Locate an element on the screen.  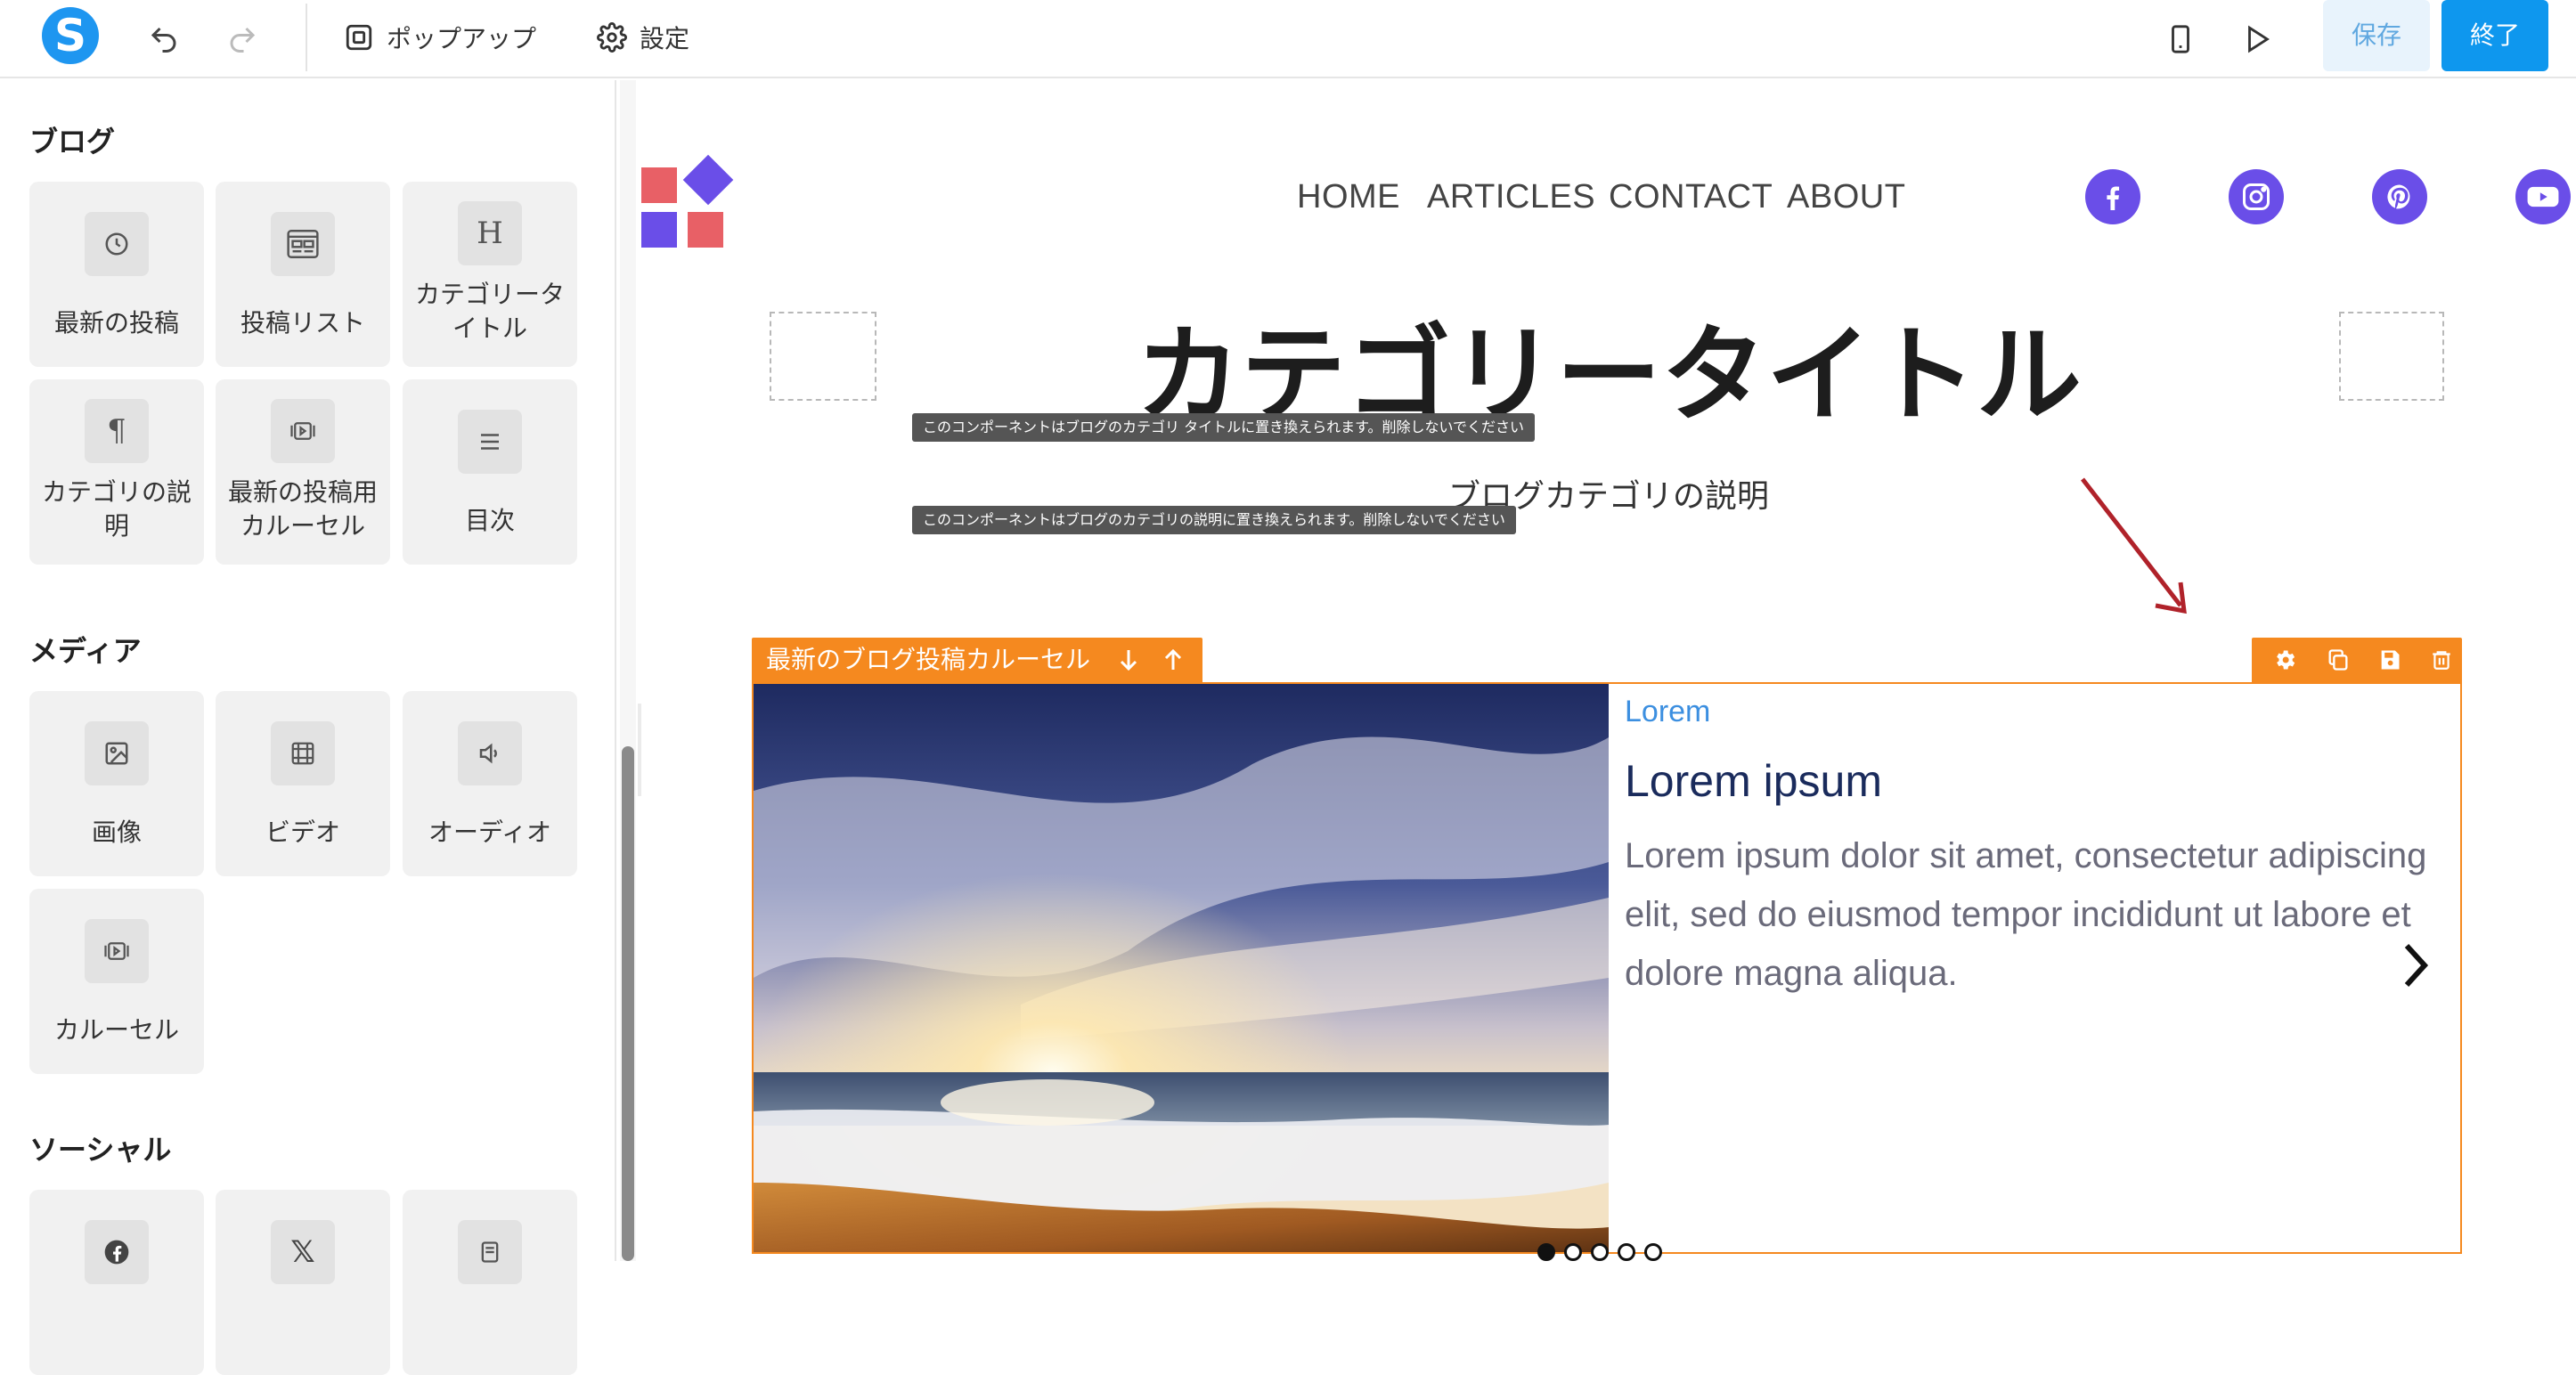
delete-icon is located at coordinates (2441, 660).